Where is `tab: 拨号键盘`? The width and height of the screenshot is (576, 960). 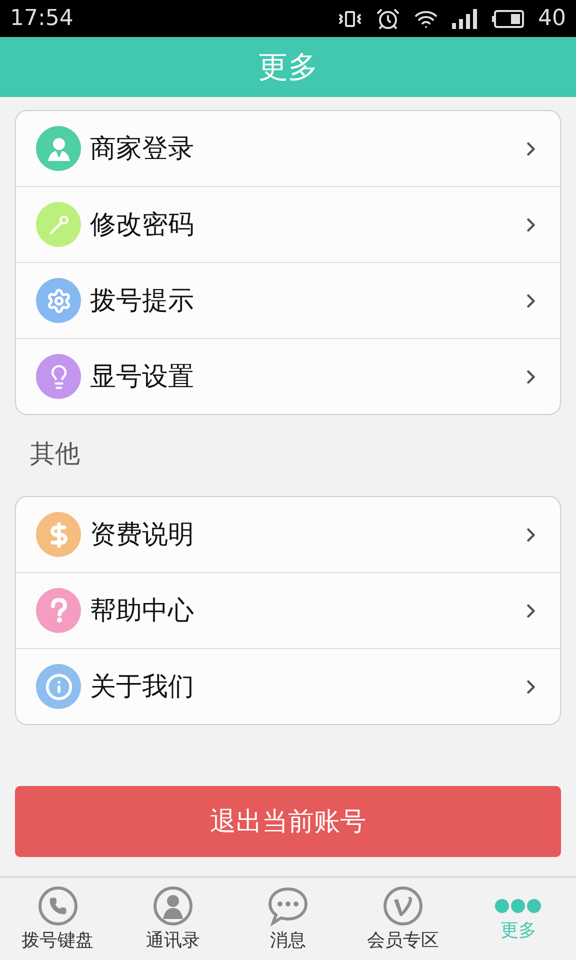 tab: 拨号键盘 is located at coordinates (58, 919).